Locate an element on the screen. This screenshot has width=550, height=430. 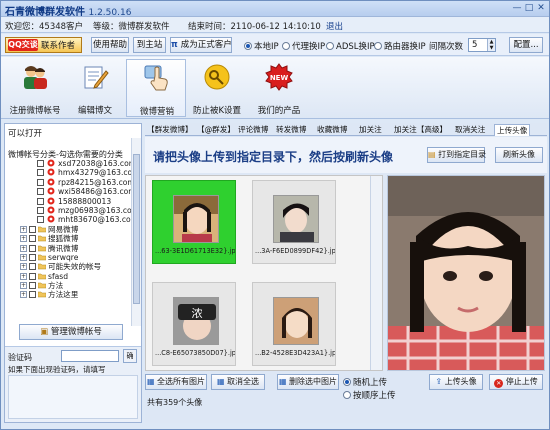
ribbon-edit-post: 编辑博文 is located at coordinates (95, 88).